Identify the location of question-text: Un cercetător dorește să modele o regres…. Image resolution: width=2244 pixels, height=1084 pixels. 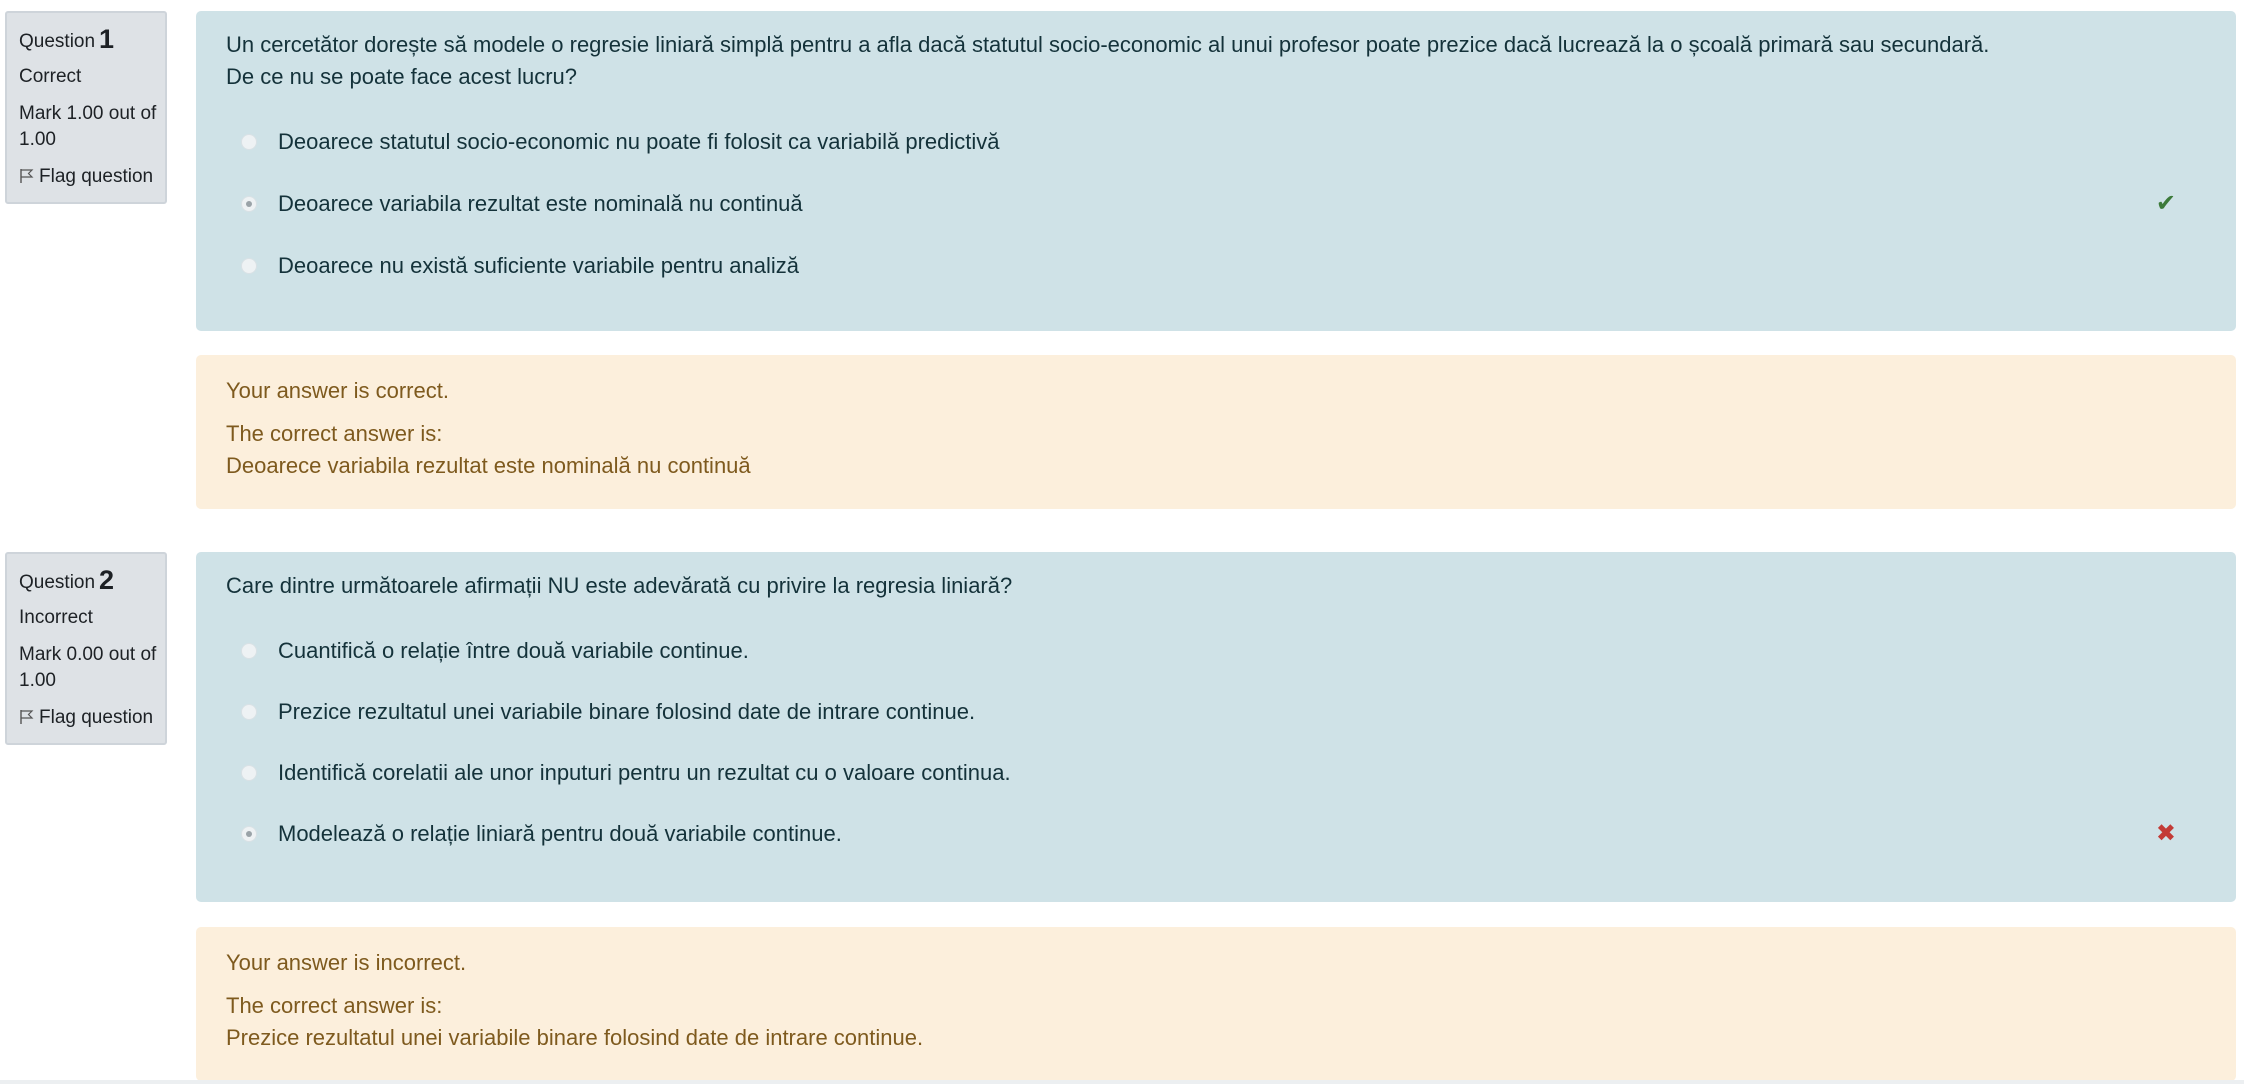
(1216, 61).